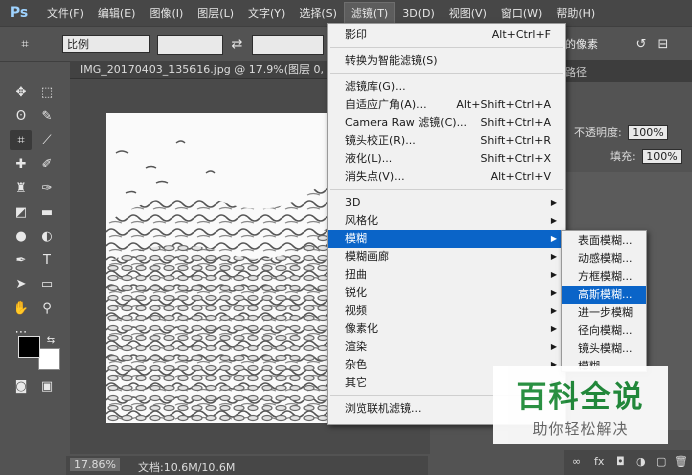 This screenshot has height=475, width=692. What do you see at coordinates (47, 116) in the screenshot?
I see `quick-select-tool-icon: ✎` at bounding box center [47, 116].